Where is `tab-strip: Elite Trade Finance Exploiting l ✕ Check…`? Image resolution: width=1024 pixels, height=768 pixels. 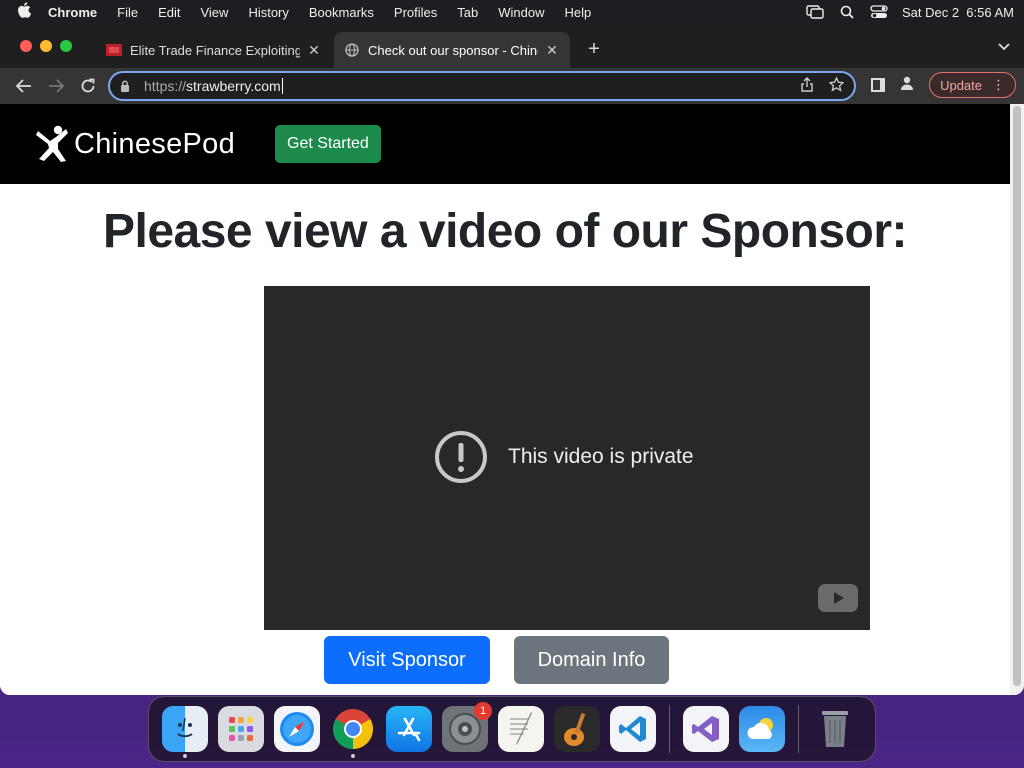 tab-strip: Elite Trade Finance Exploiting l ✕ Check… is located at coordinates (512, 46).